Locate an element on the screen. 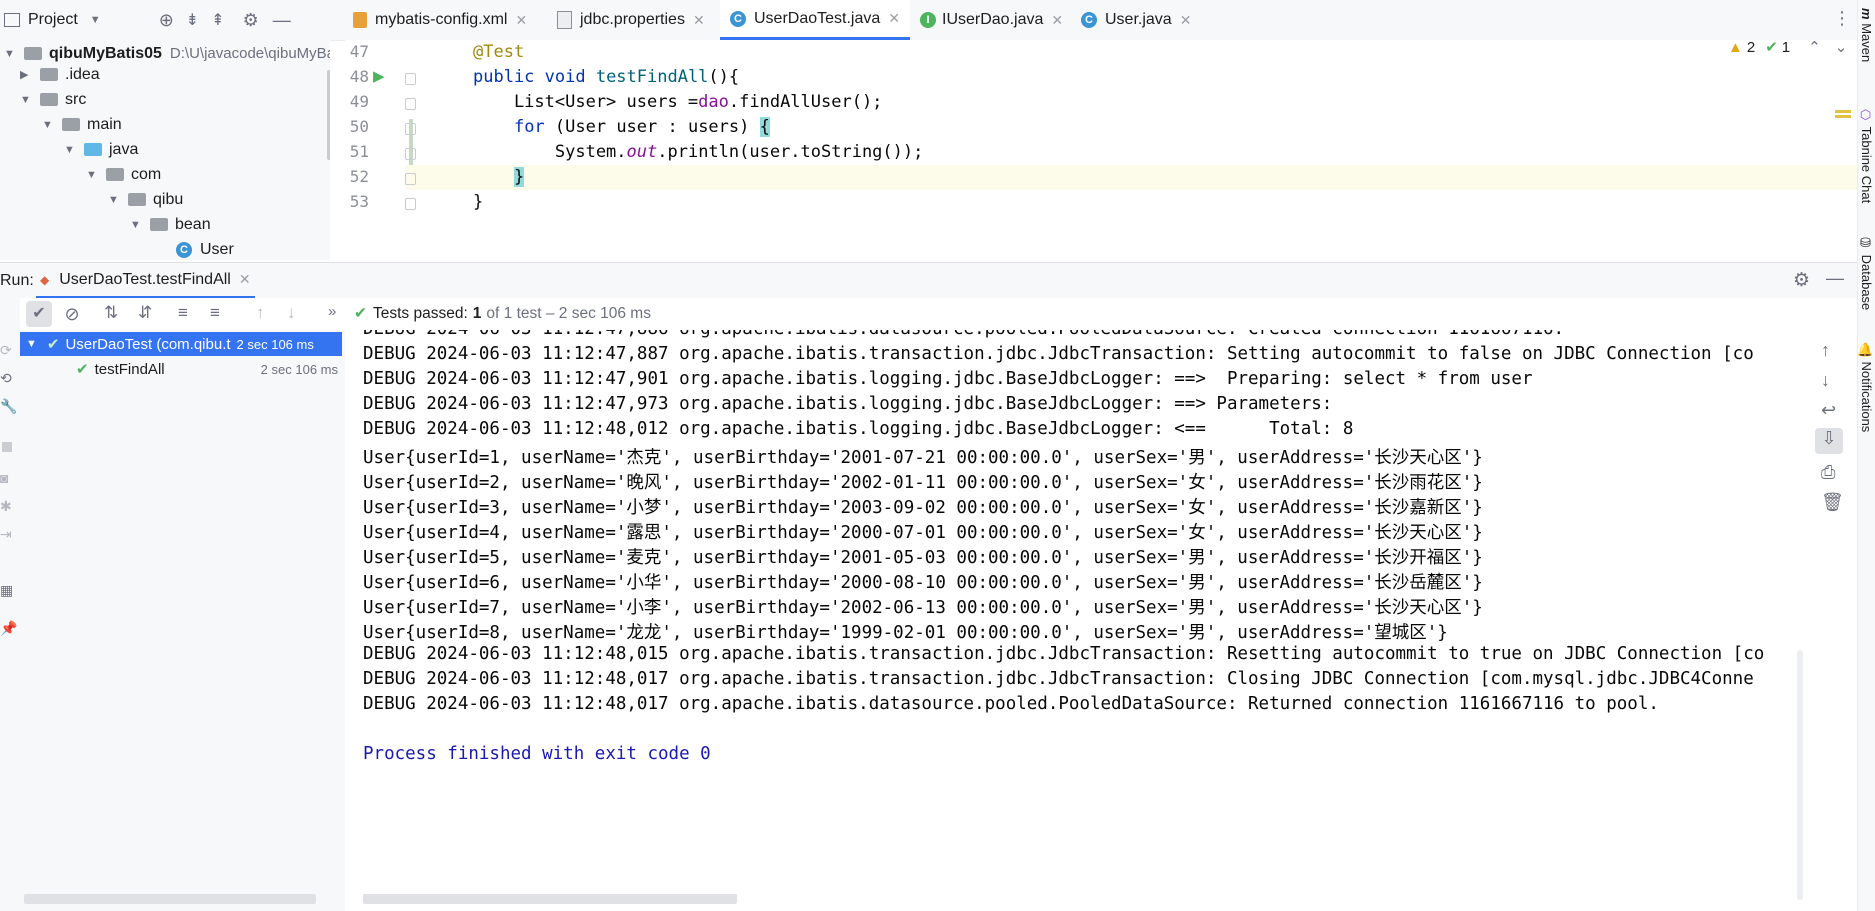  tab-mybatis-config: mybatis-config.xml ✕ is located at coordinates (440, 20).